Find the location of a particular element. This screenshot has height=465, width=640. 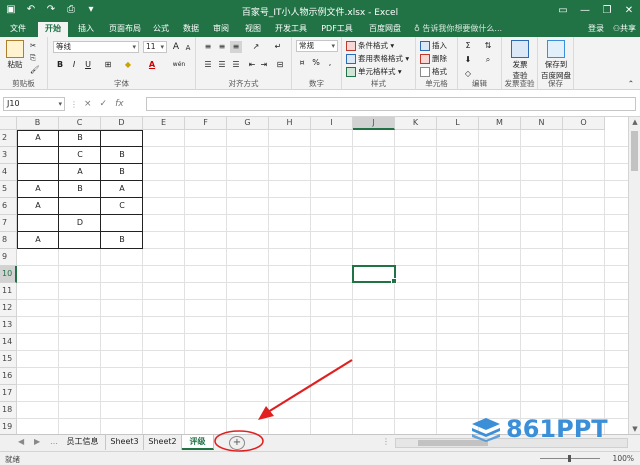

row-header-3: 3 is located at coordinates (8, 155).